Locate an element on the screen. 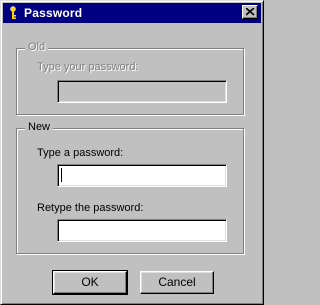 The height and width of the screenshot is (305, 320). key-icon is located at coordinates (13, 13).